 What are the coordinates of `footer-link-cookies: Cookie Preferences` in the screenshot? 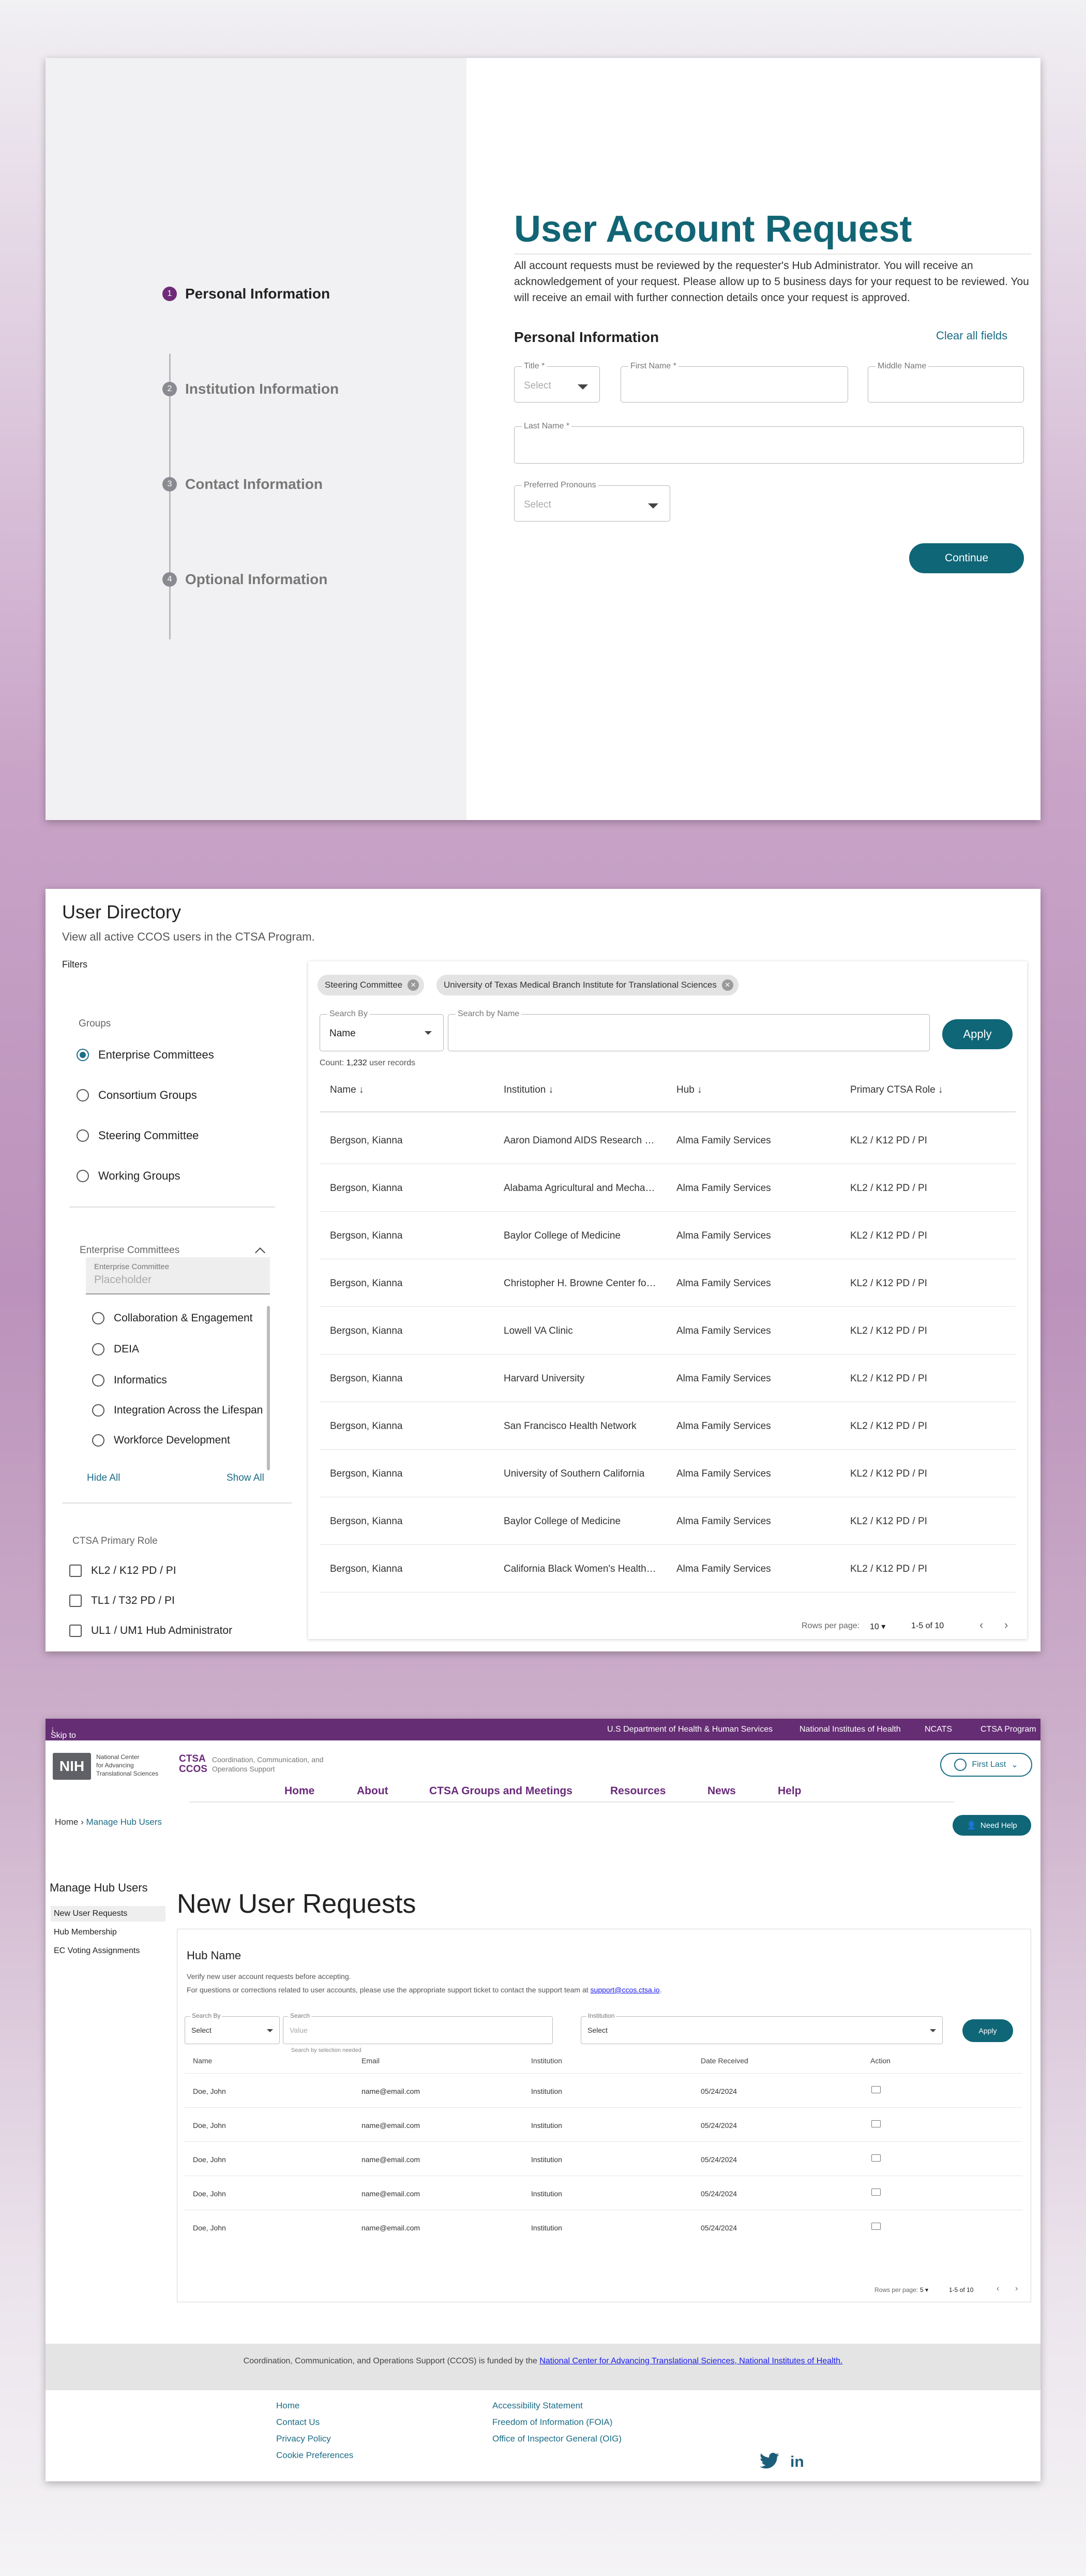 It's located at (314, 2455).